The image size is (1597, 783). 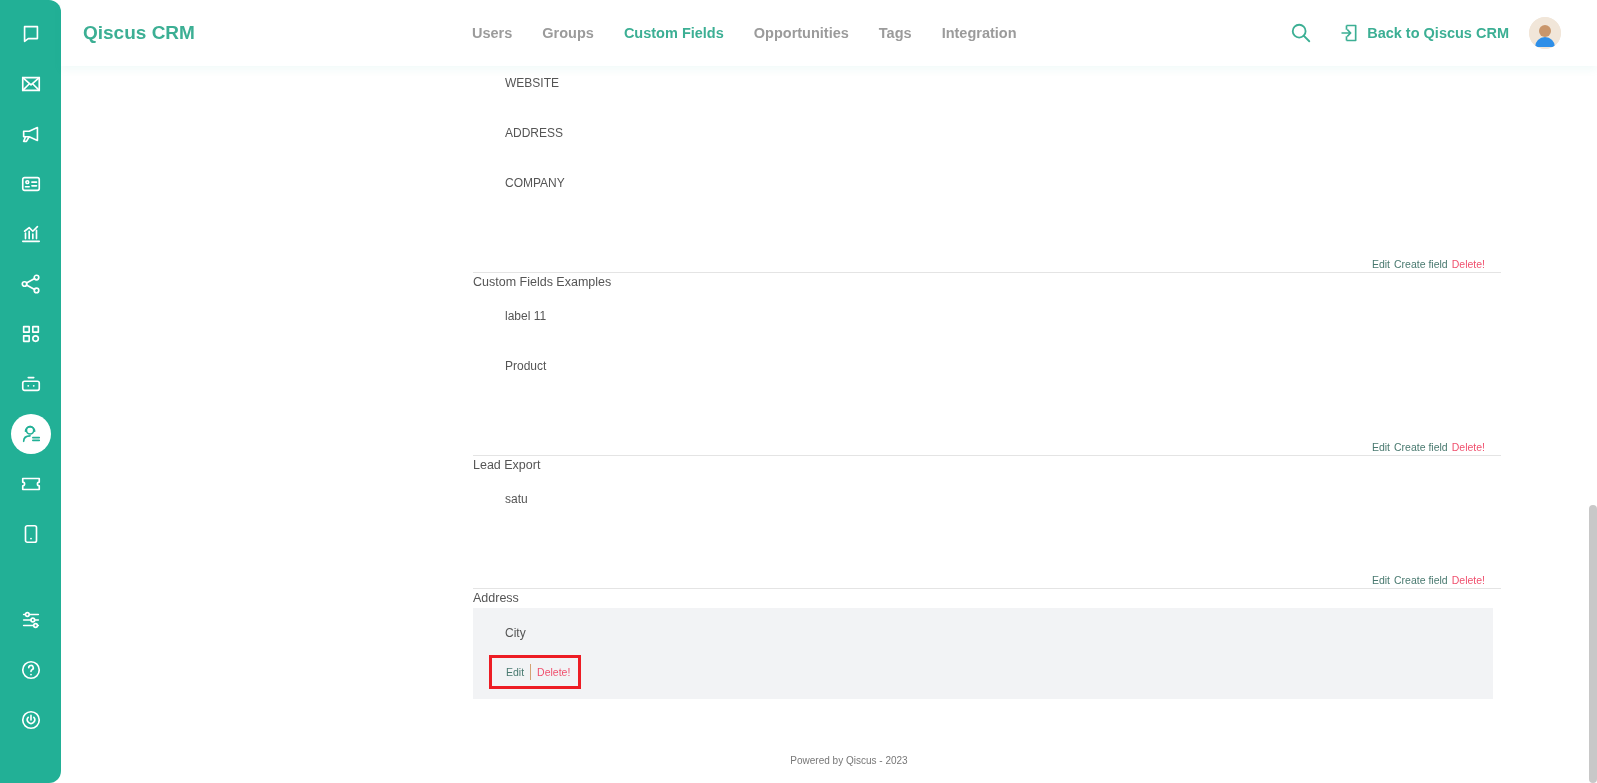 What do you see at coordinates (30, 720) in the screenshot?
I see `power-icon` at bounding box center [30, 720].